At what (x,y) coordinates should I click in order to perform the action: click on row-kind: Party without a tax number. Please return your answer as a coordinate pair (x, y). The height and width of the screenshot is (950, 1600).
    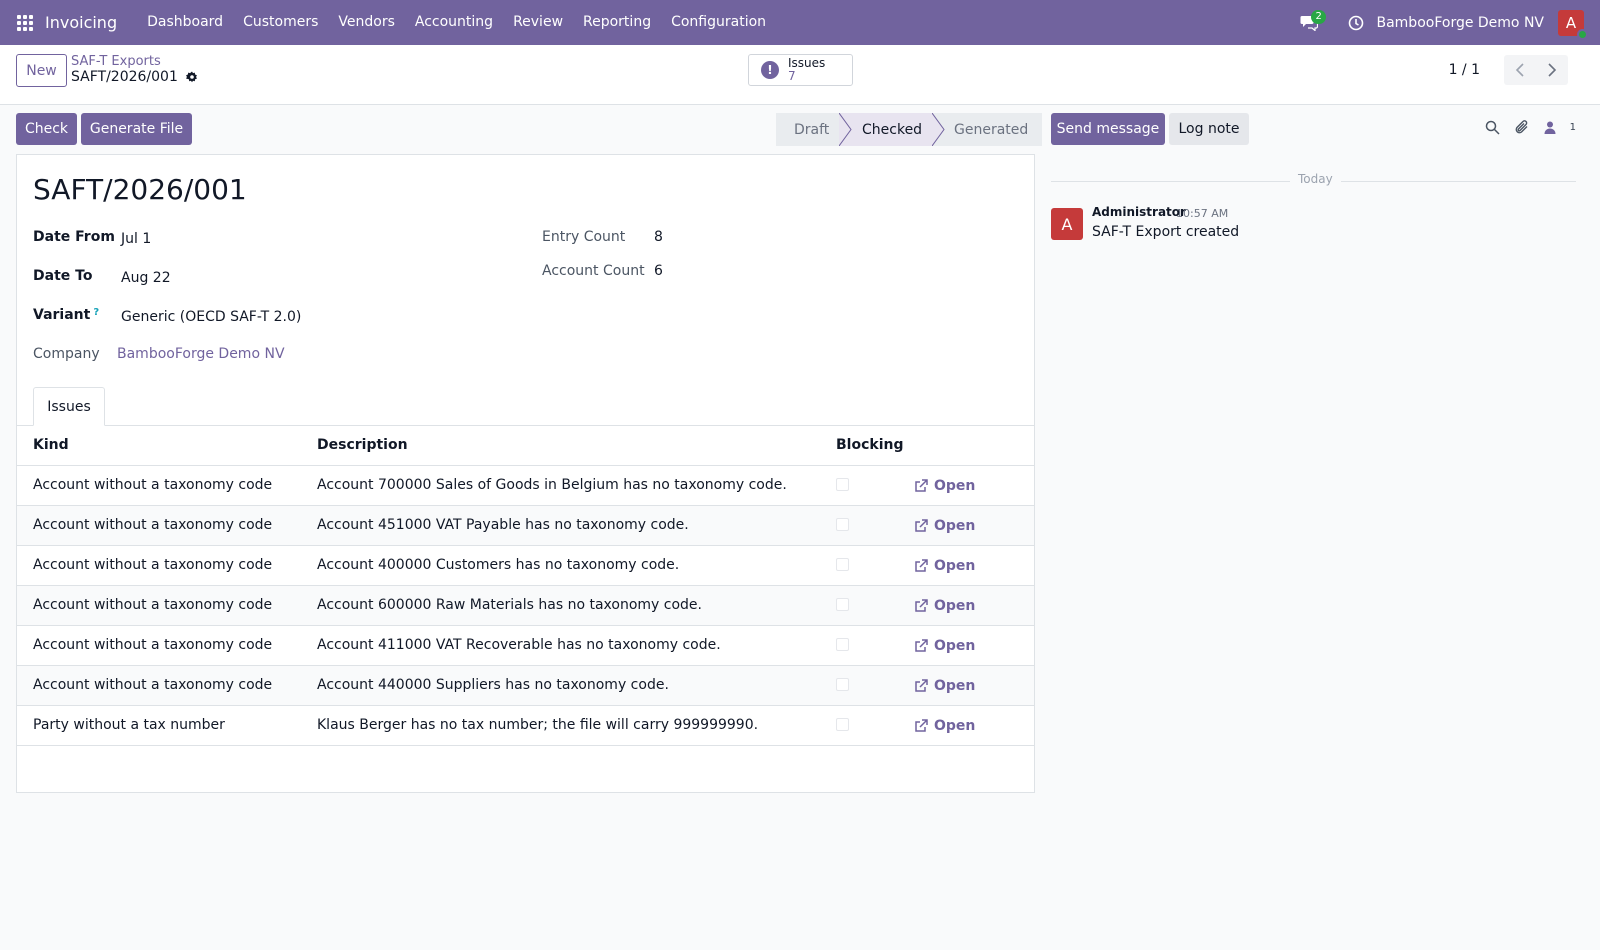
    Looking at the image, I should click on (129, 725).